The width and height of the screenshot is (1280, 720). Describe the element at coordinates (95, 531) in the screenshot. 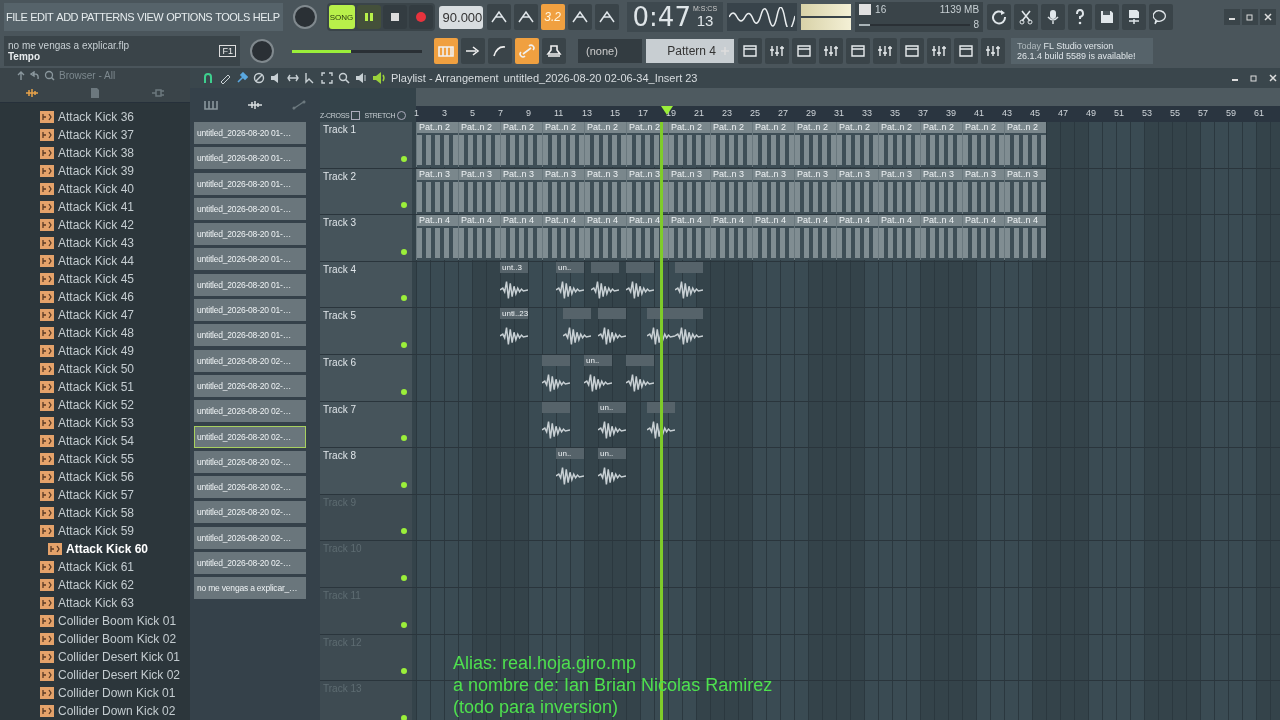

I see `browser-item: Attack Kick 59` at that location.